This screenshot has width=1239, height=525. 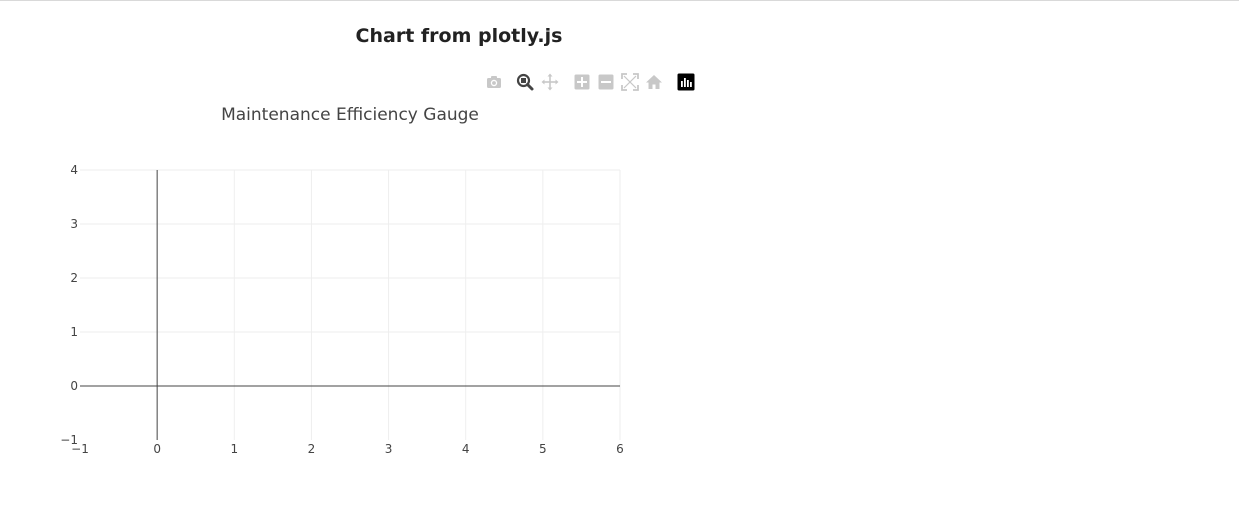 I want to click on x-tick-label: 2, so click(x=312, y=449).